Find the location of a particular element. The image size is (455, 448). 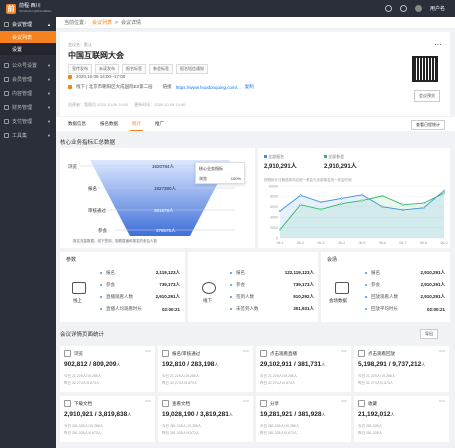

mini-card-label: 浏览 is located at coordinates (78, 353).